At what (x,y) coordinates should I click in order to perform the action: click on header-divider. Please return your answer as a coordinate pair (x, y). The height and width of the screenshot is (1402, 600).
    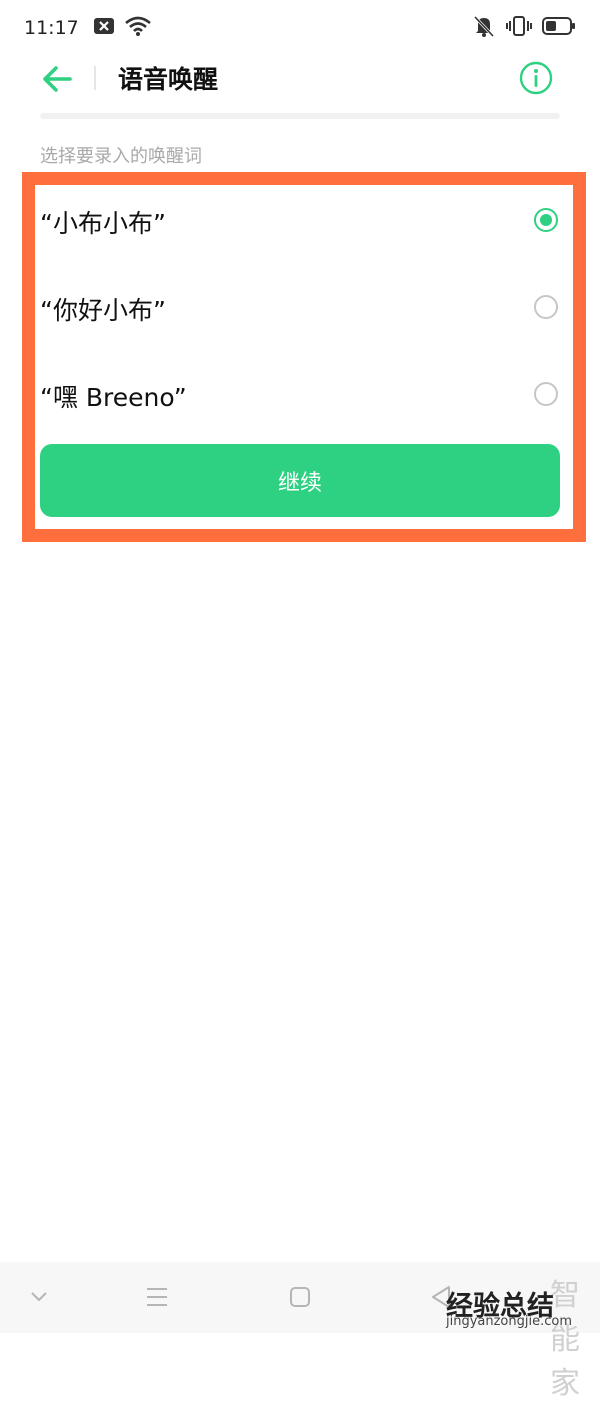
    Looking at the image, I should click on (95, 78).